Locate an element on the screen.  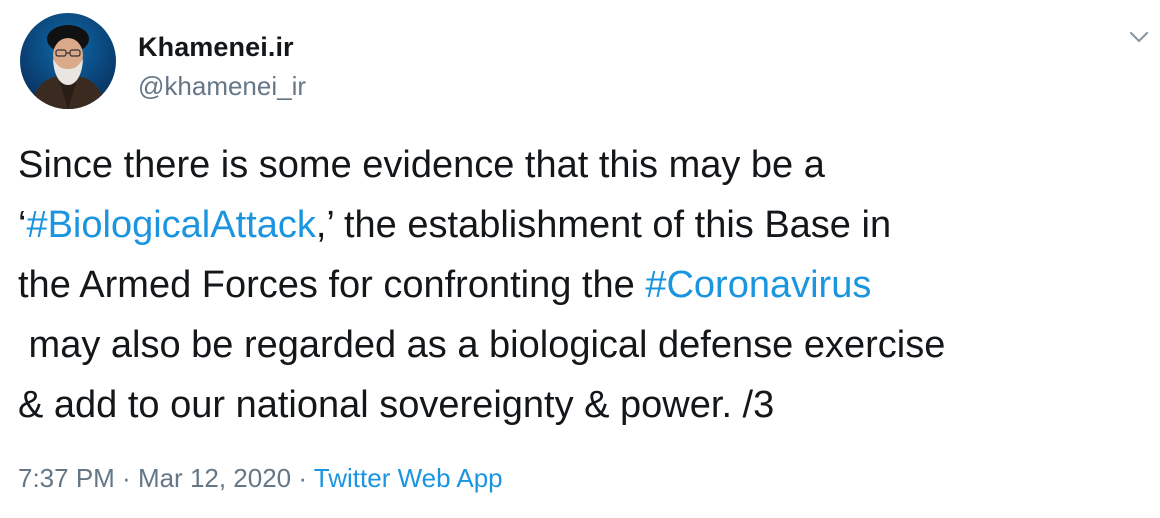
chevron-down-icon is located at coordinates (1139, 37).